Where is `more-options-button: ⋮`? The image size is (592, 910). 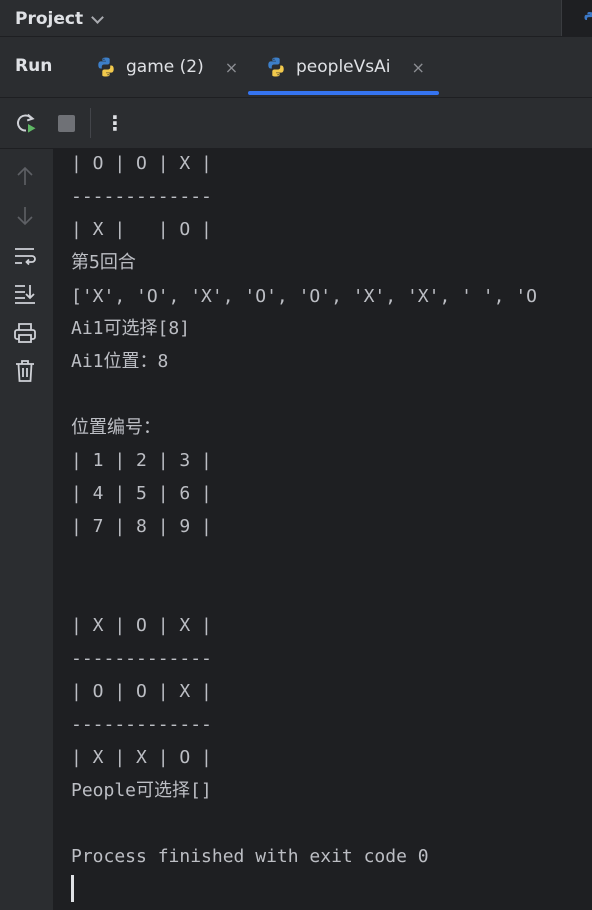 more-options-button: ⋮ is located at coordinates (115, 123).